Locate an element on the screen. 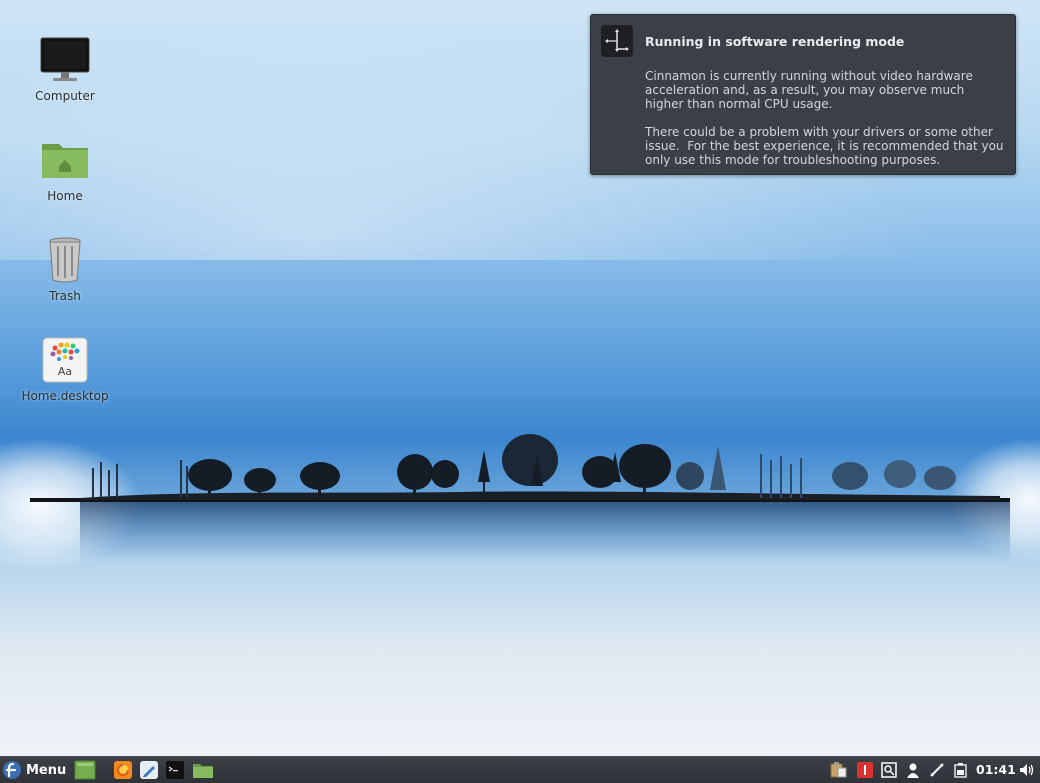  desktop-icon-home-desktop: Aa Home.desktop is located at coordinates (65, 369).